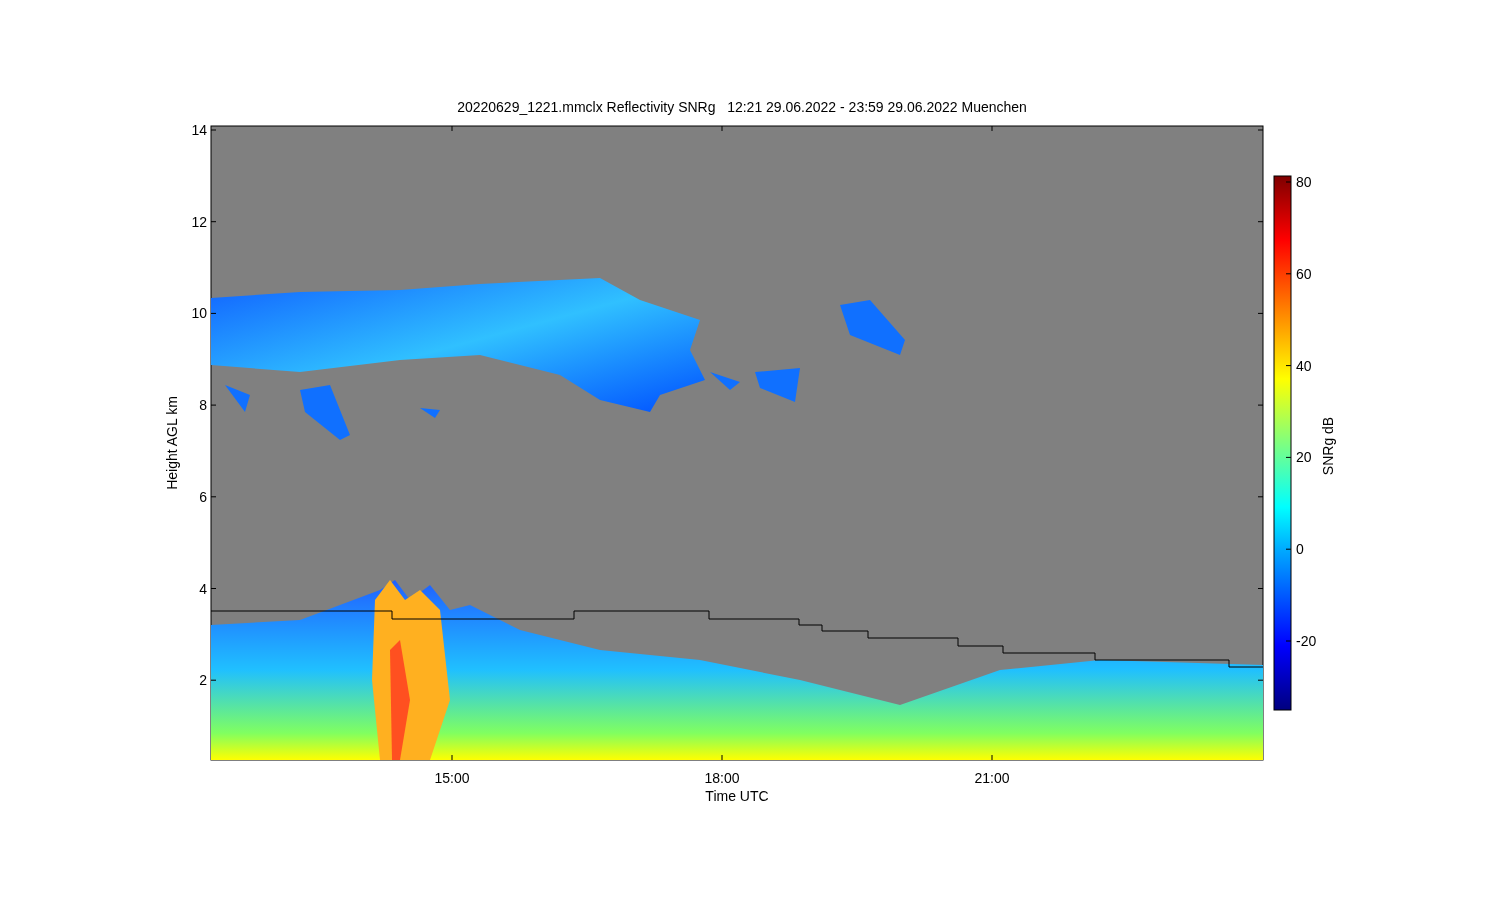  Describe the element at coordinates (1304, 365) in the screenshot. I see `colorbar-tick-label: 40` at that location.